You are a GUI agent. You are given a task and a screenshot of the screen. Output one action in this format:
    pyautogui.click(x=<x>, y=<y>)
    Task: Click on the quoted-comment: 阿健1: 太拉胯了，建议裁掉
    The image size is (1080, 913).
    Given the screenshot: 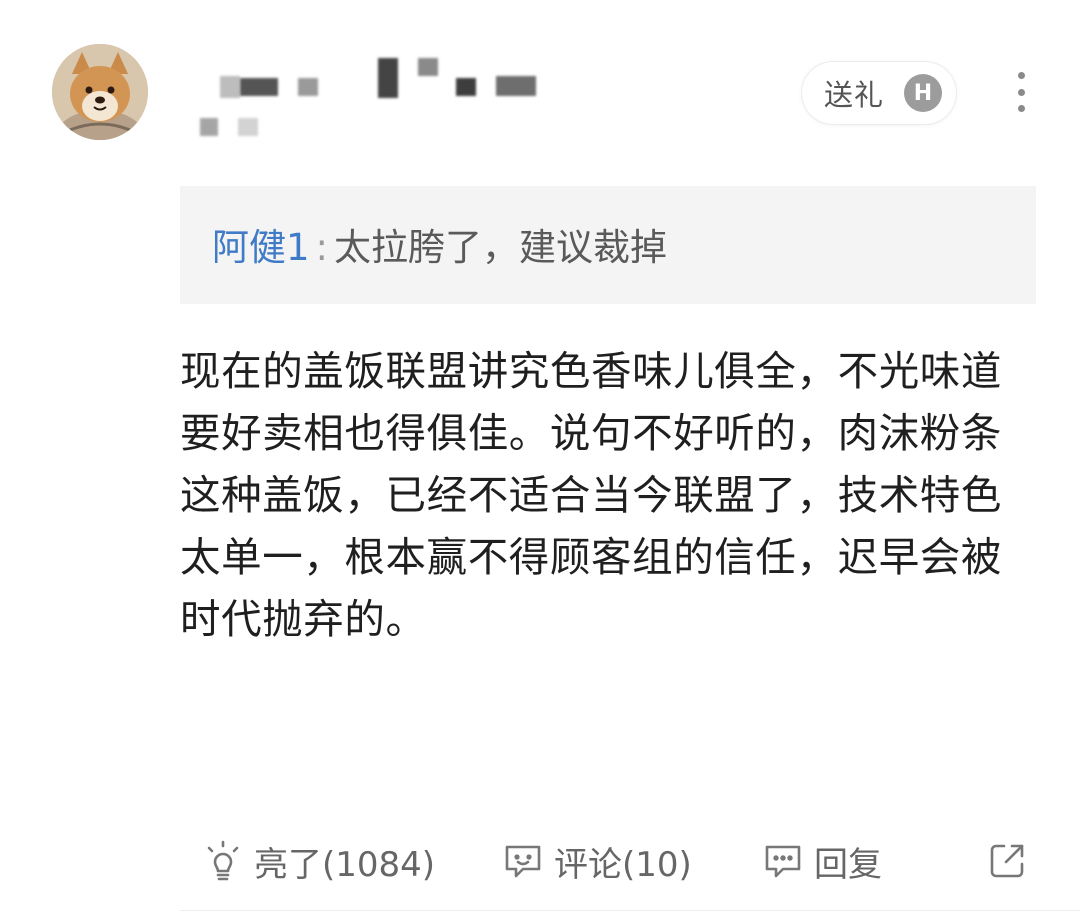 What is the action you would take?
    pyautogui.click(x=608, y=245)
    